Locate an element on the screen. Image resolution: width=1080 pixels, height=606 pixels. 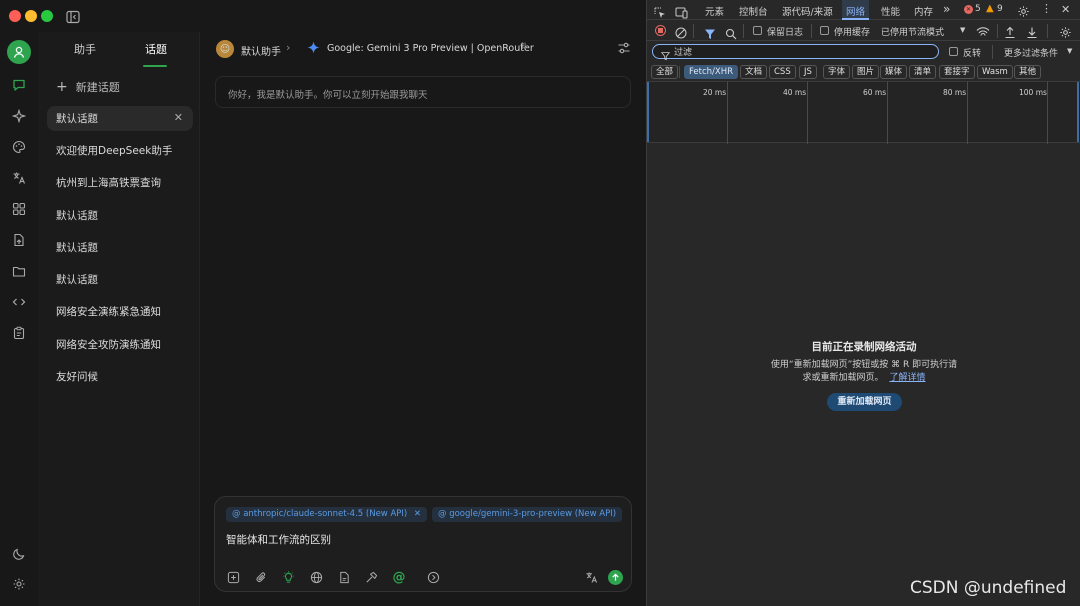
warning-count: 9 is located at coordinates (1000, 9).